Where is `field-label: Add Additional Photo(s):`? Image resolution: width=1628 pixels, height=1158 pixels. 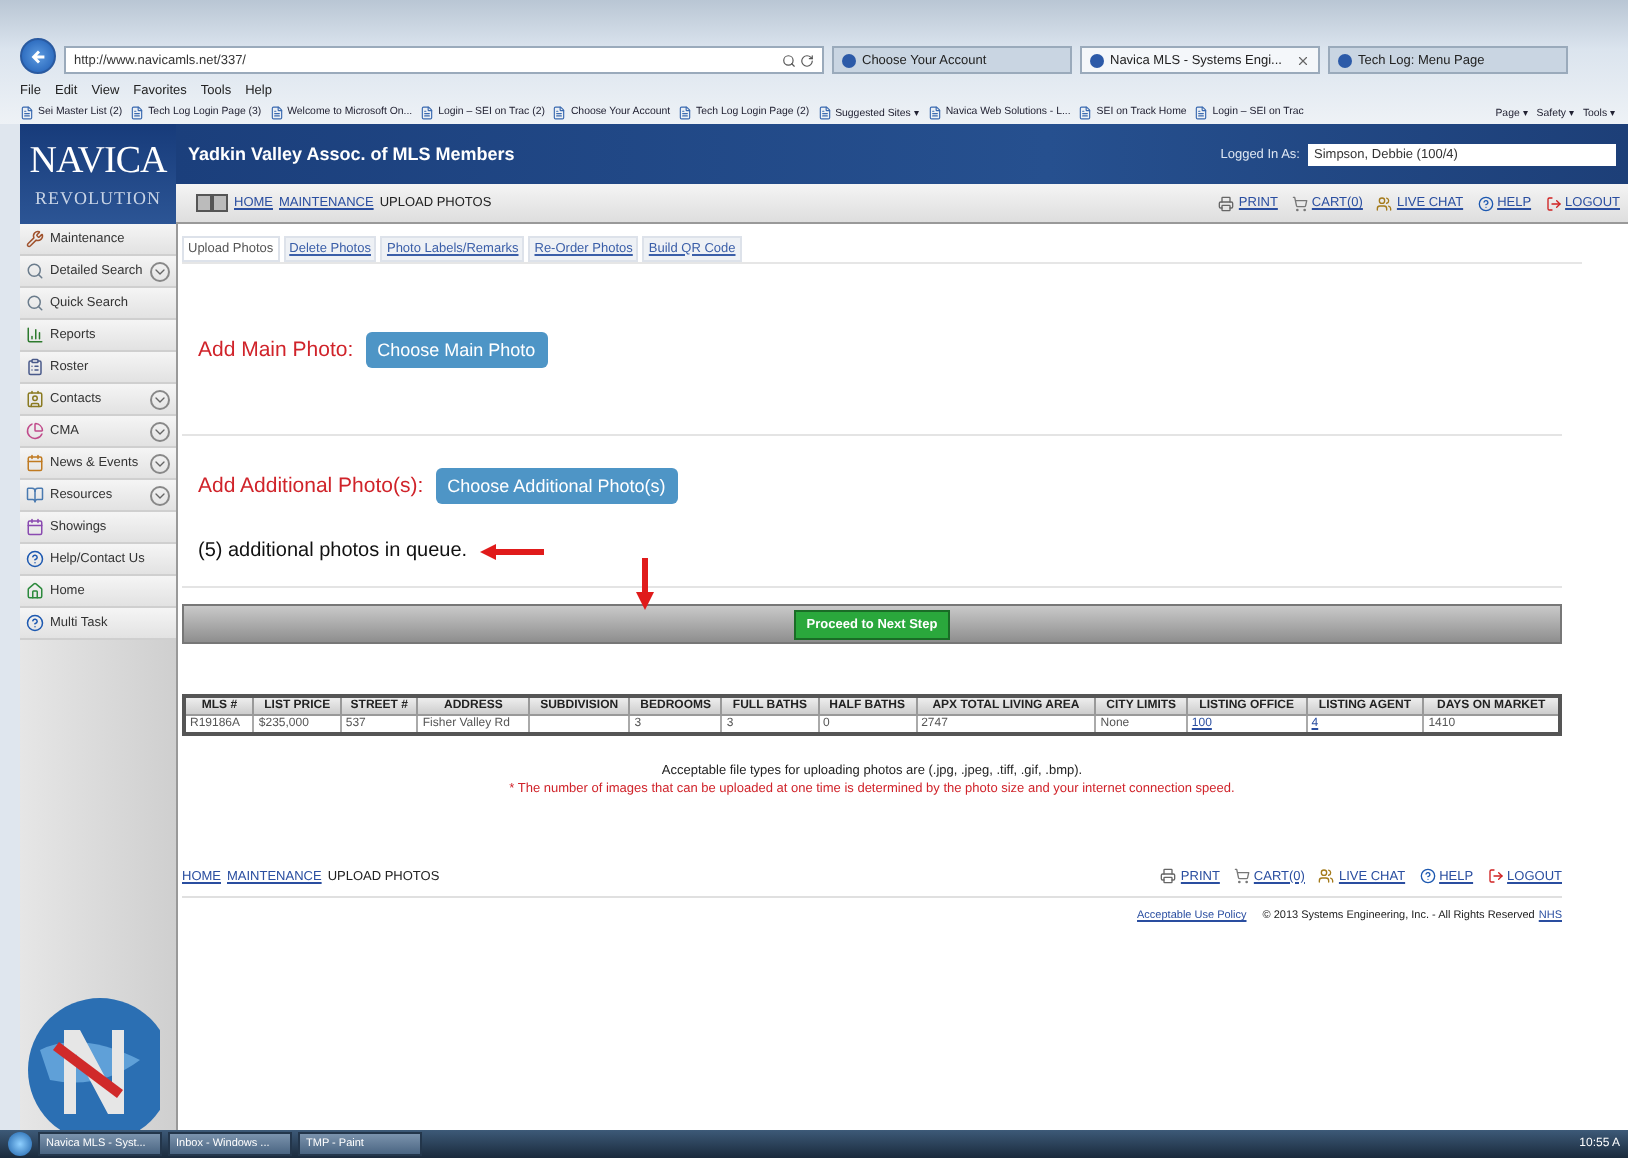
field-label: Add Additional Photo(s): is located at coordinates (311, 486).